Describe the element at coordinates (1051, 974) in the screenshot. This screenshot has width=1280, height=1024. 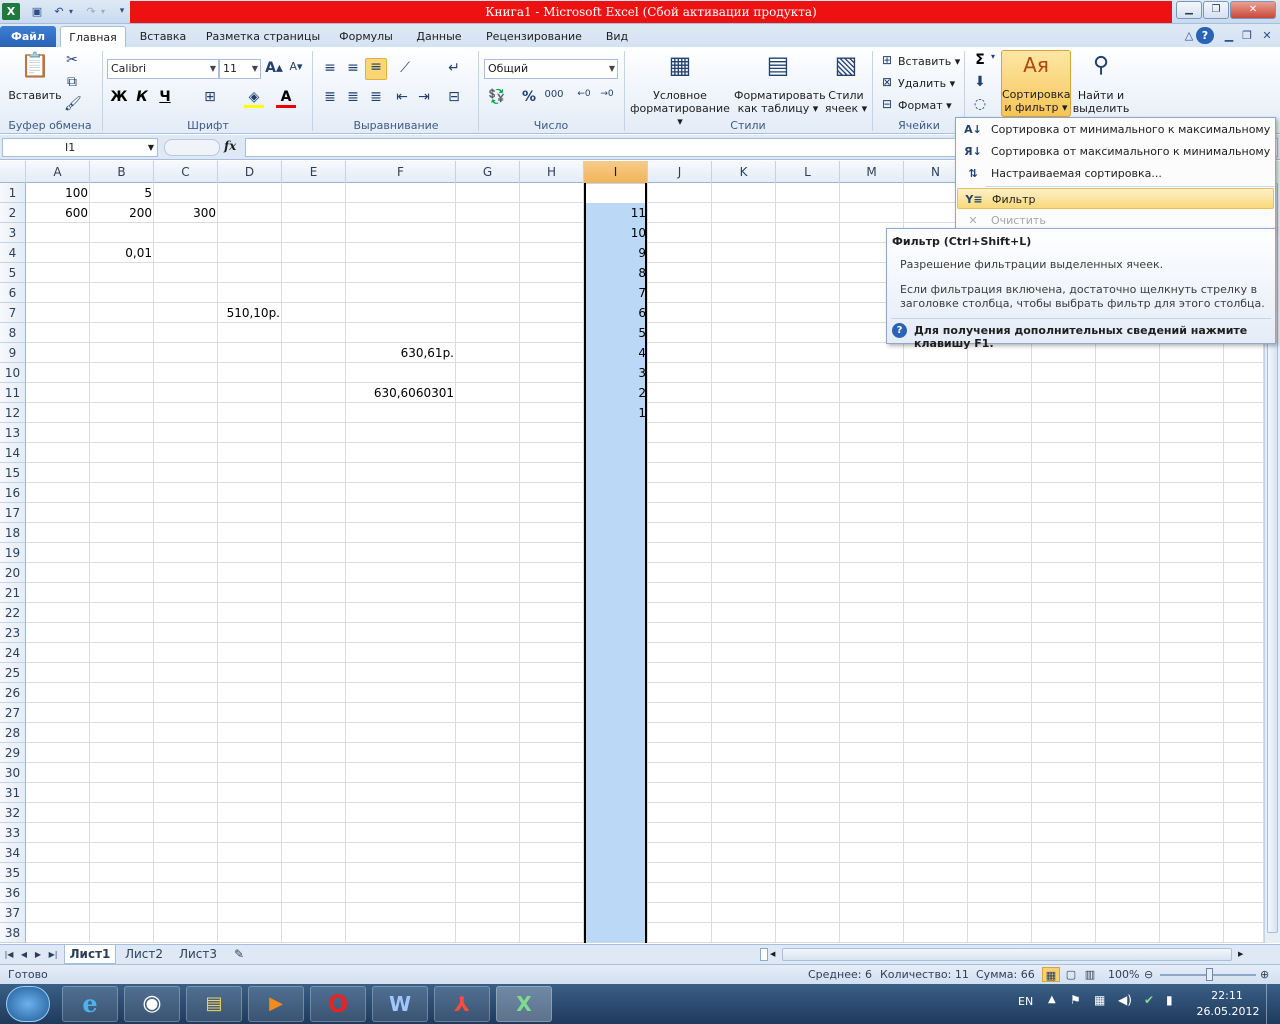
I see `normal-view-icon: ▦` at that location.